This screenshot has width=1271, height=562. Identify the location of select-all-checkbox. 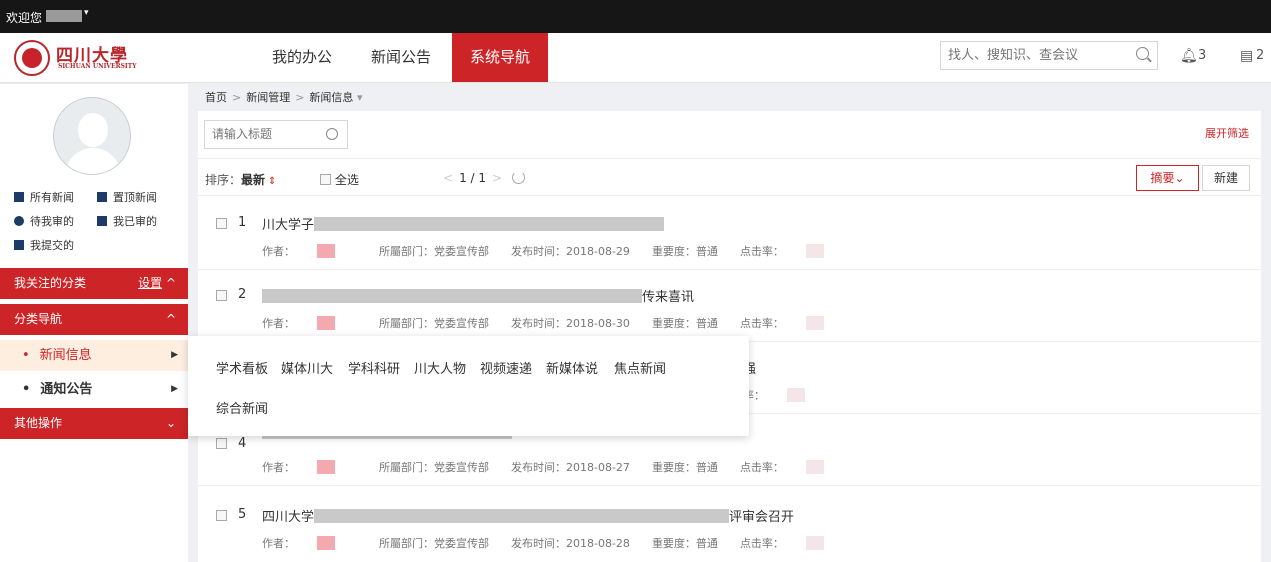
(325, 179).